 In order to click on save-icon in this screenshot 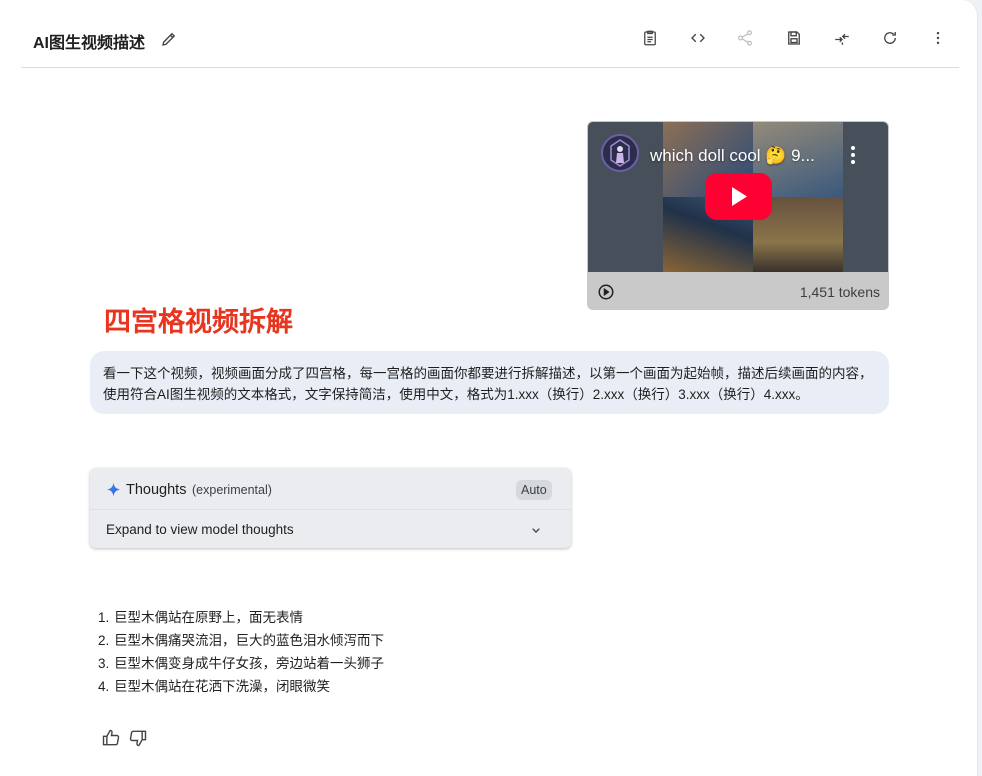, I will do `click(794, 38)`.